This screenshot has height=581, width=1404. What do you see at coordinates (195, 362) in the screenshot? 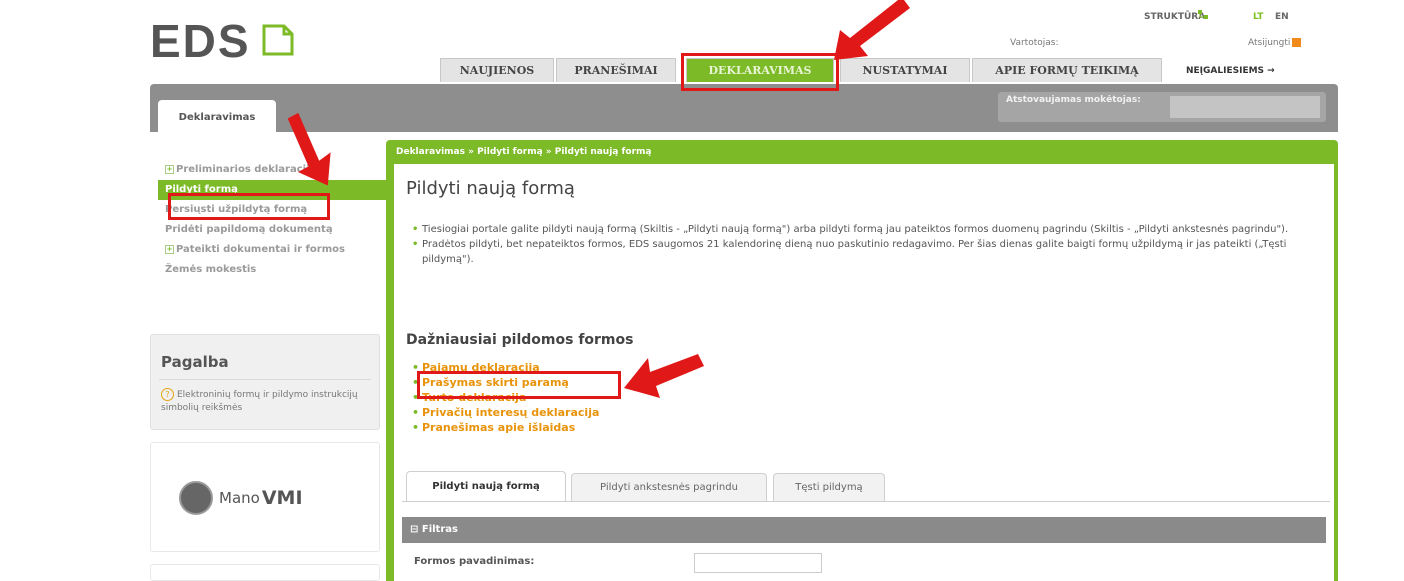
I see `help-title: Pagalba` at bounding box center [195, 362].